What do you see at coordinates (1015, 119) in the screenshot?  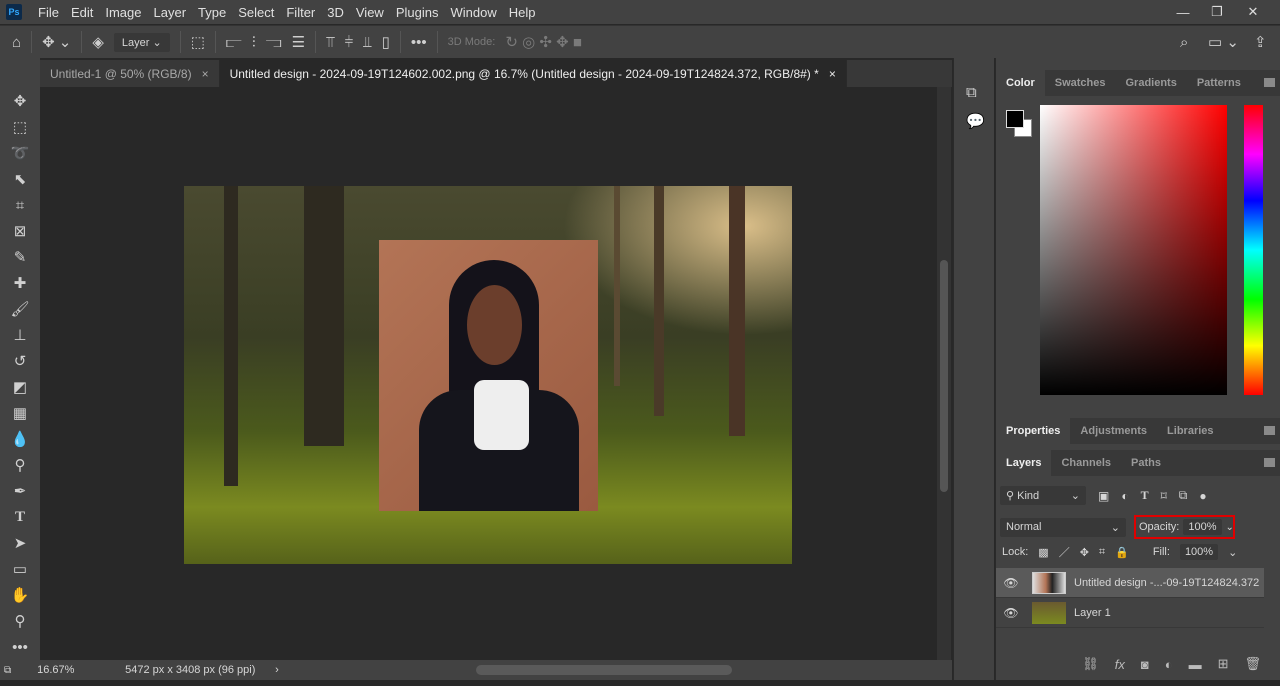 I see `foreground-color-swatch` at bounding box center [1015, 119].